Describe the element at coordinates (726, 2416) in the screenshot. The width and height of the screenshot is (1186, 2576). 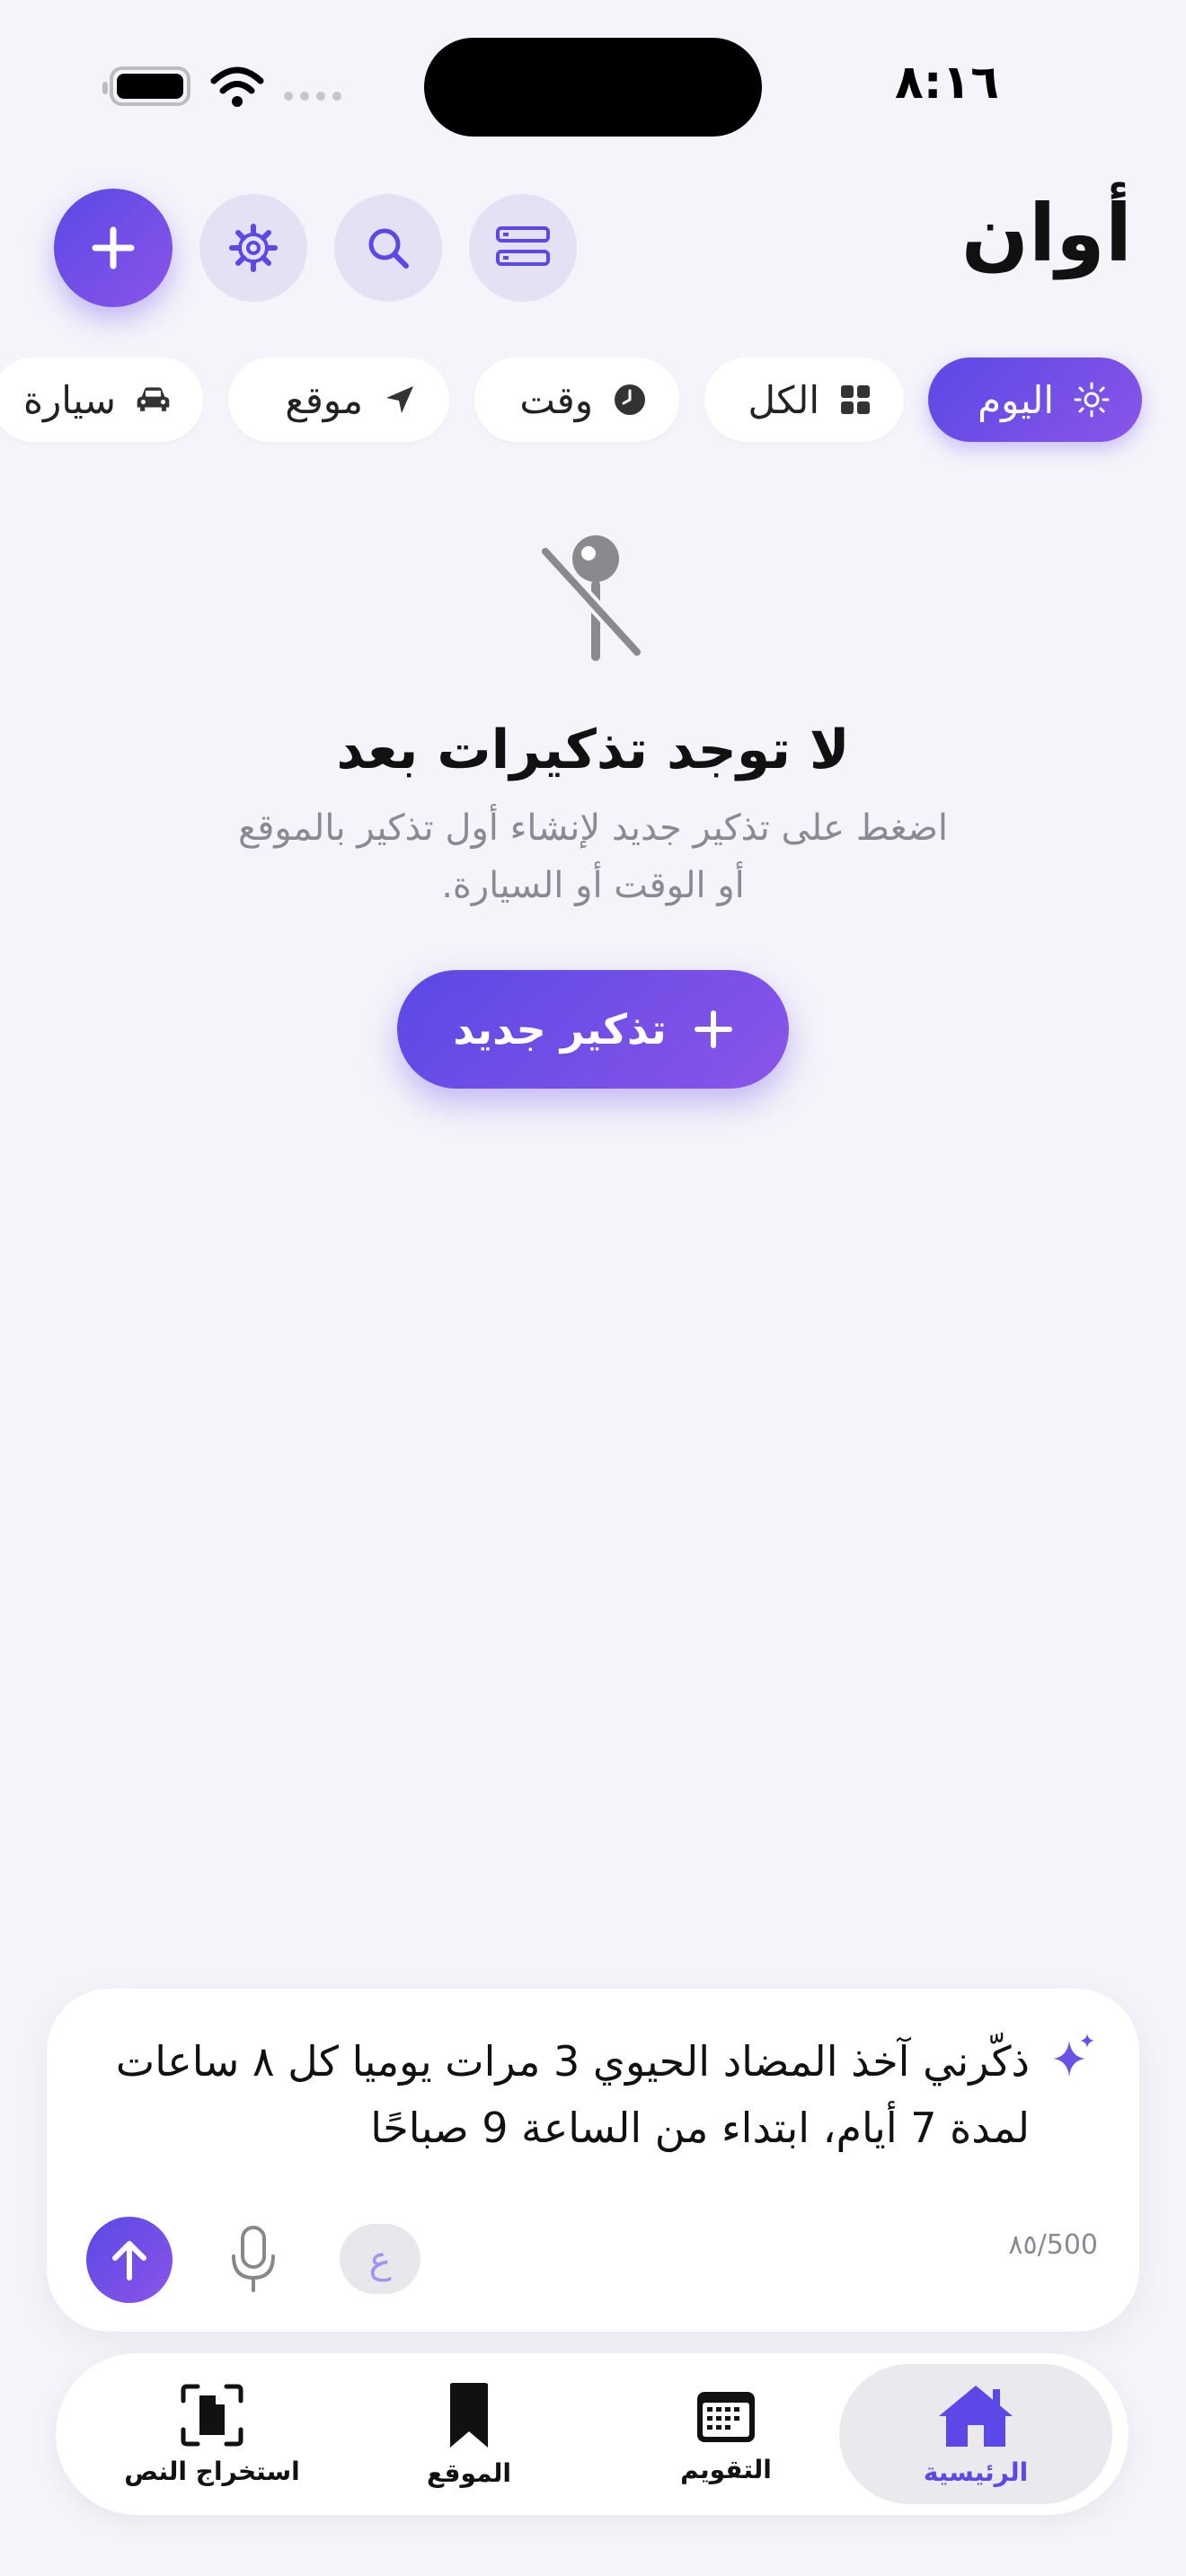
I see `calendar-icon` at that location.